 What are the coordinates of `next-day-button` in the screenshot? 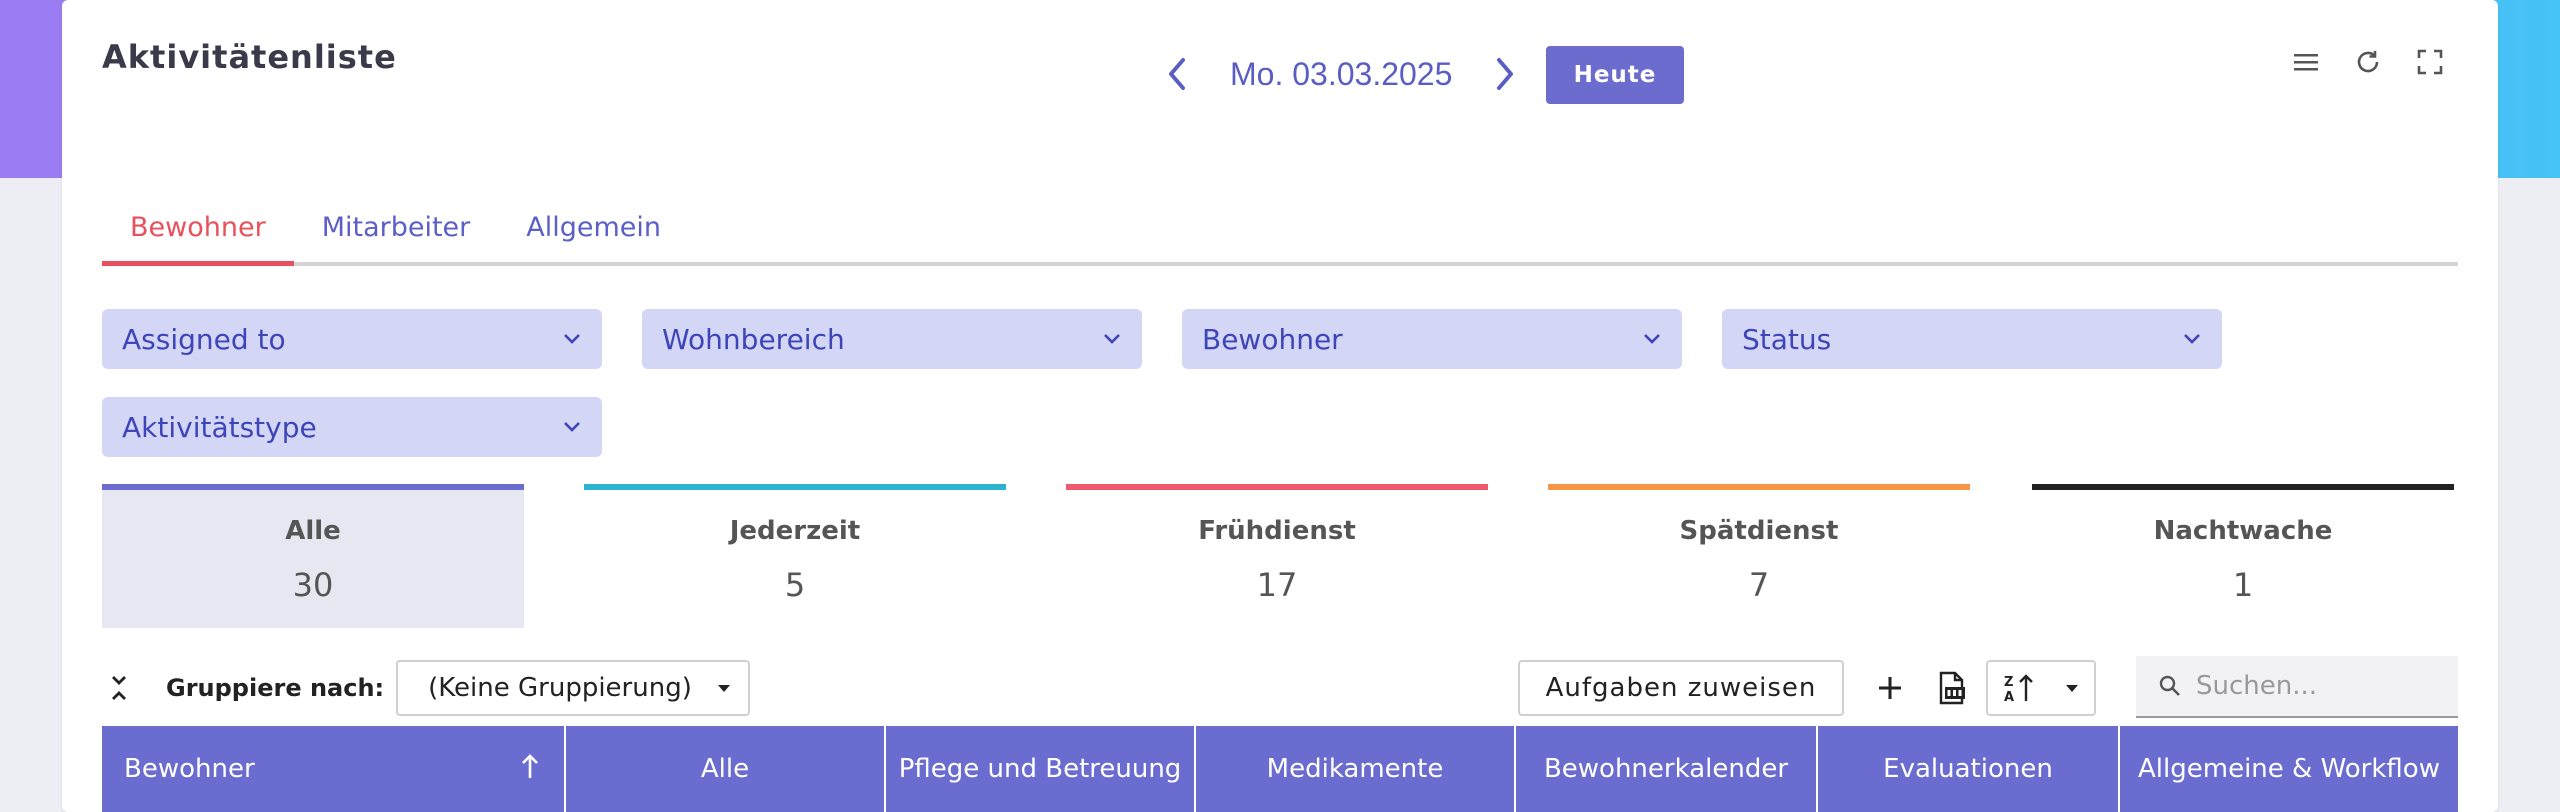 It's located at (1505, 74).